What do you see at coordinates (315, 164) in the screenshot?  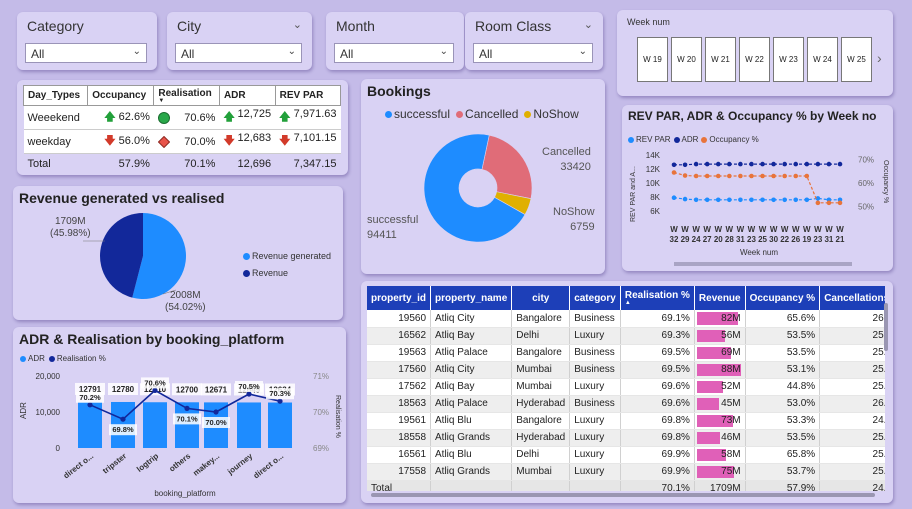 I see `total-revpar: 7,347.15` at bounding box center [315, 164].